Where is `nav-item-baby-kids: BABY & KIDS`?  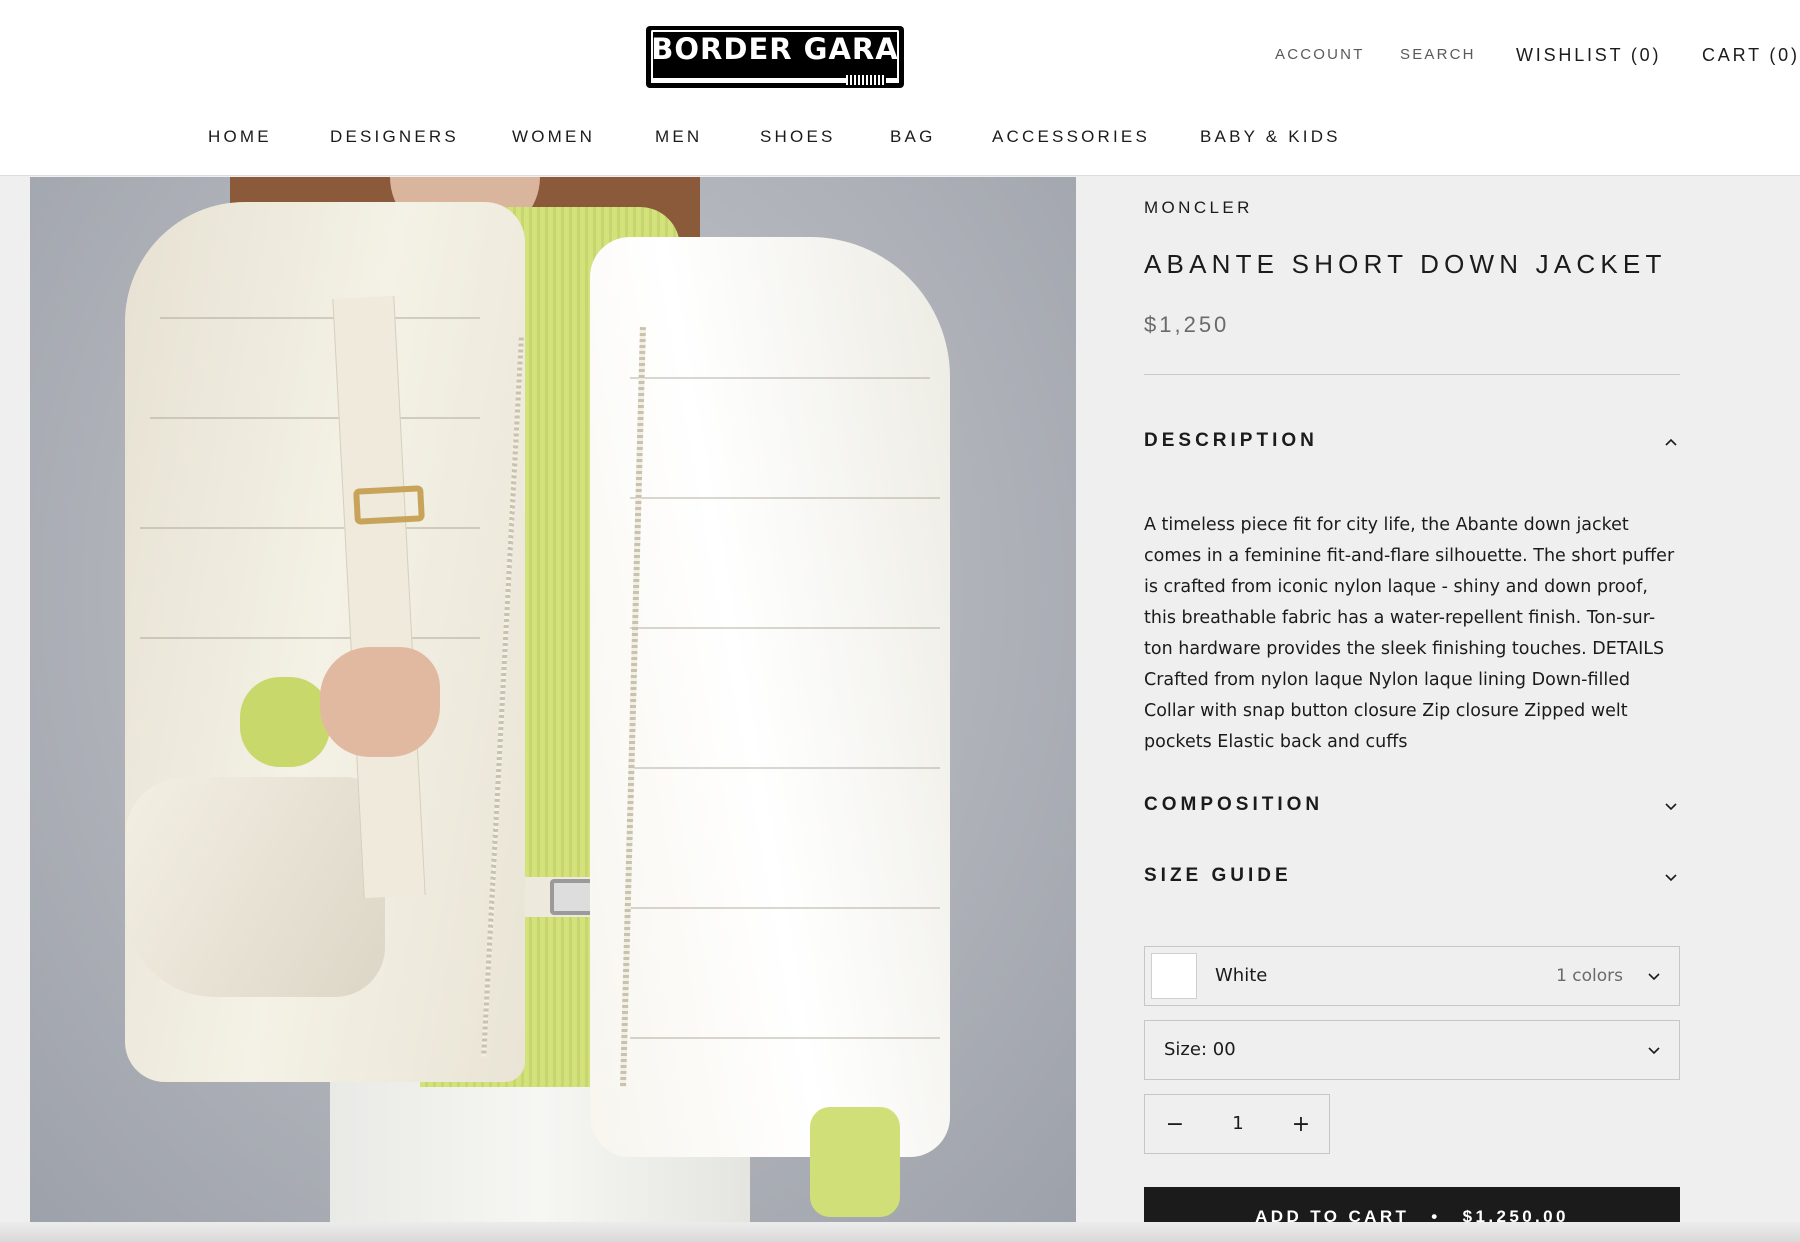 nav-item-baby-kids: BABY & KIDS is located at coordinates (1270, 137).